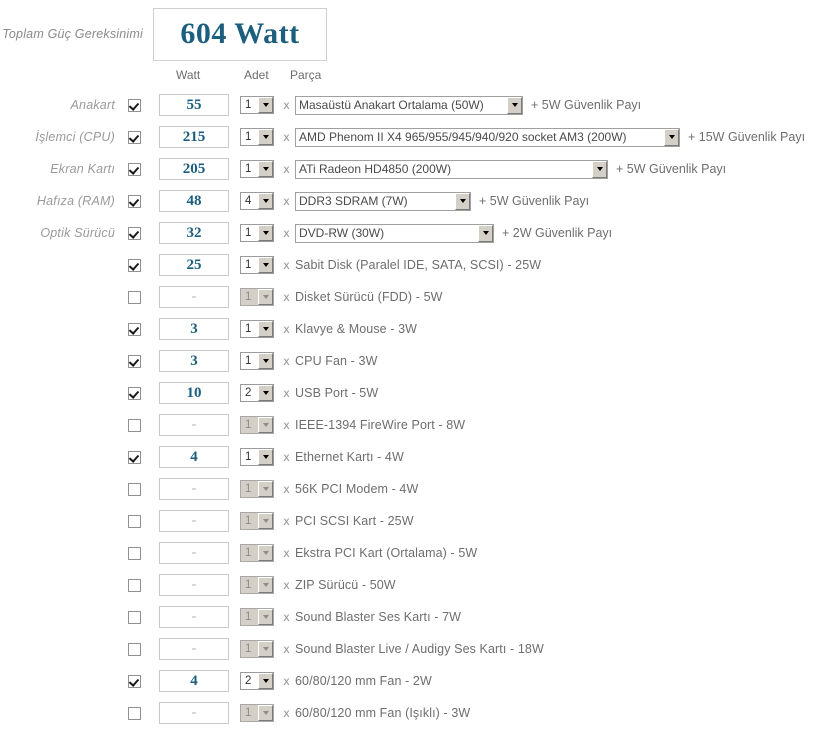  What do you see at coordinates (188, 75) in the screenshot?
I see `column-header-watt: Watt` at bounding box center [188, 75].